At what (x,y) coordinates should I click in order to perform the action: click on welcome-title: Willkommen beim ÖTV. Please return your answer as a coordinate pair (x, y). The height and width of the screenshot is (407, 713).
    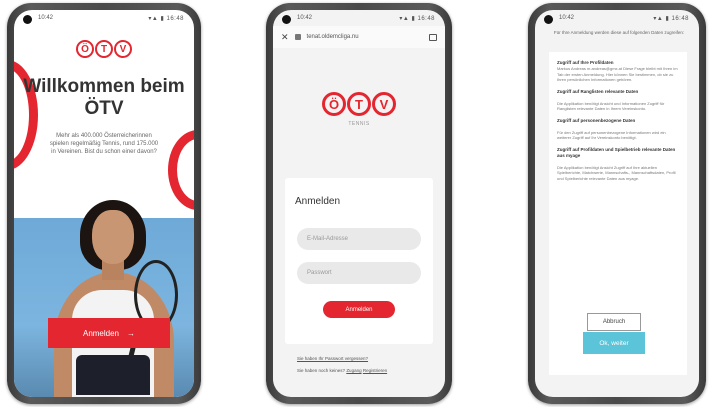
    Looking at the image, I should click on (104, 97).